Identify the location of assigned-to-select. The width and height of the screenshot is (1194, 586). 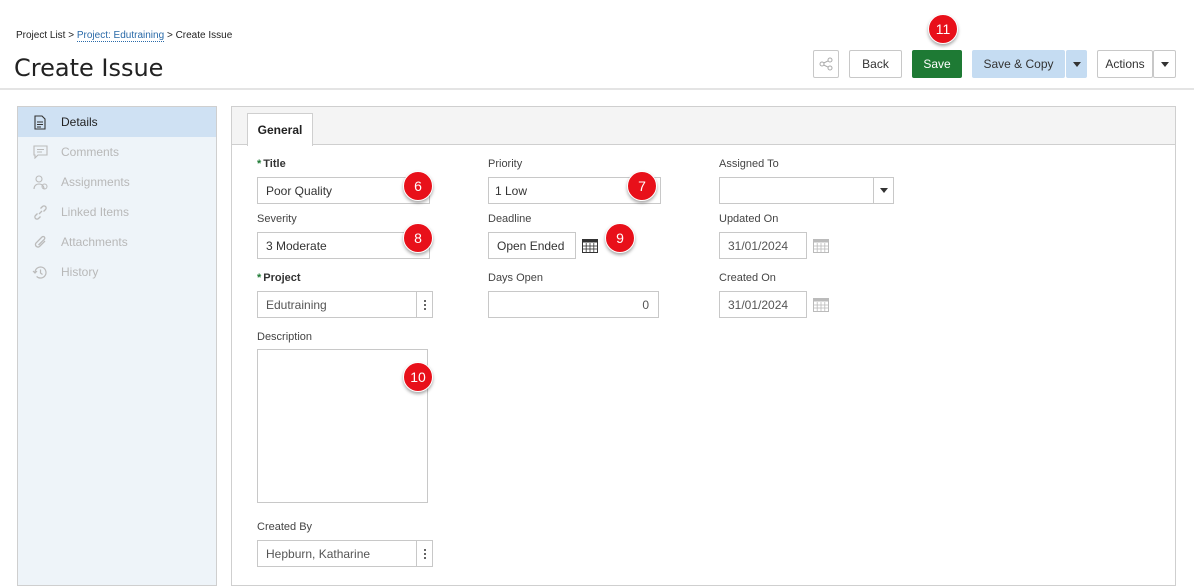
(806, 190).